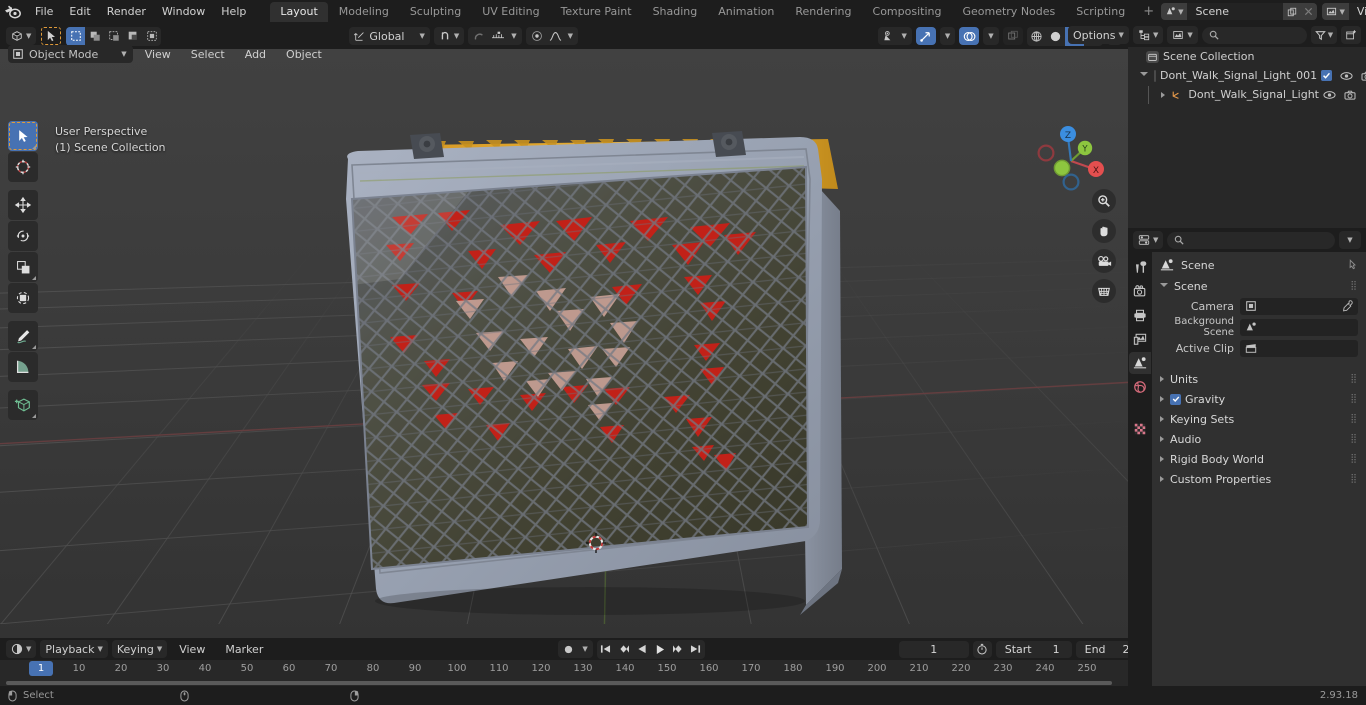  I want to click on render-tab, so click(1140, 291).